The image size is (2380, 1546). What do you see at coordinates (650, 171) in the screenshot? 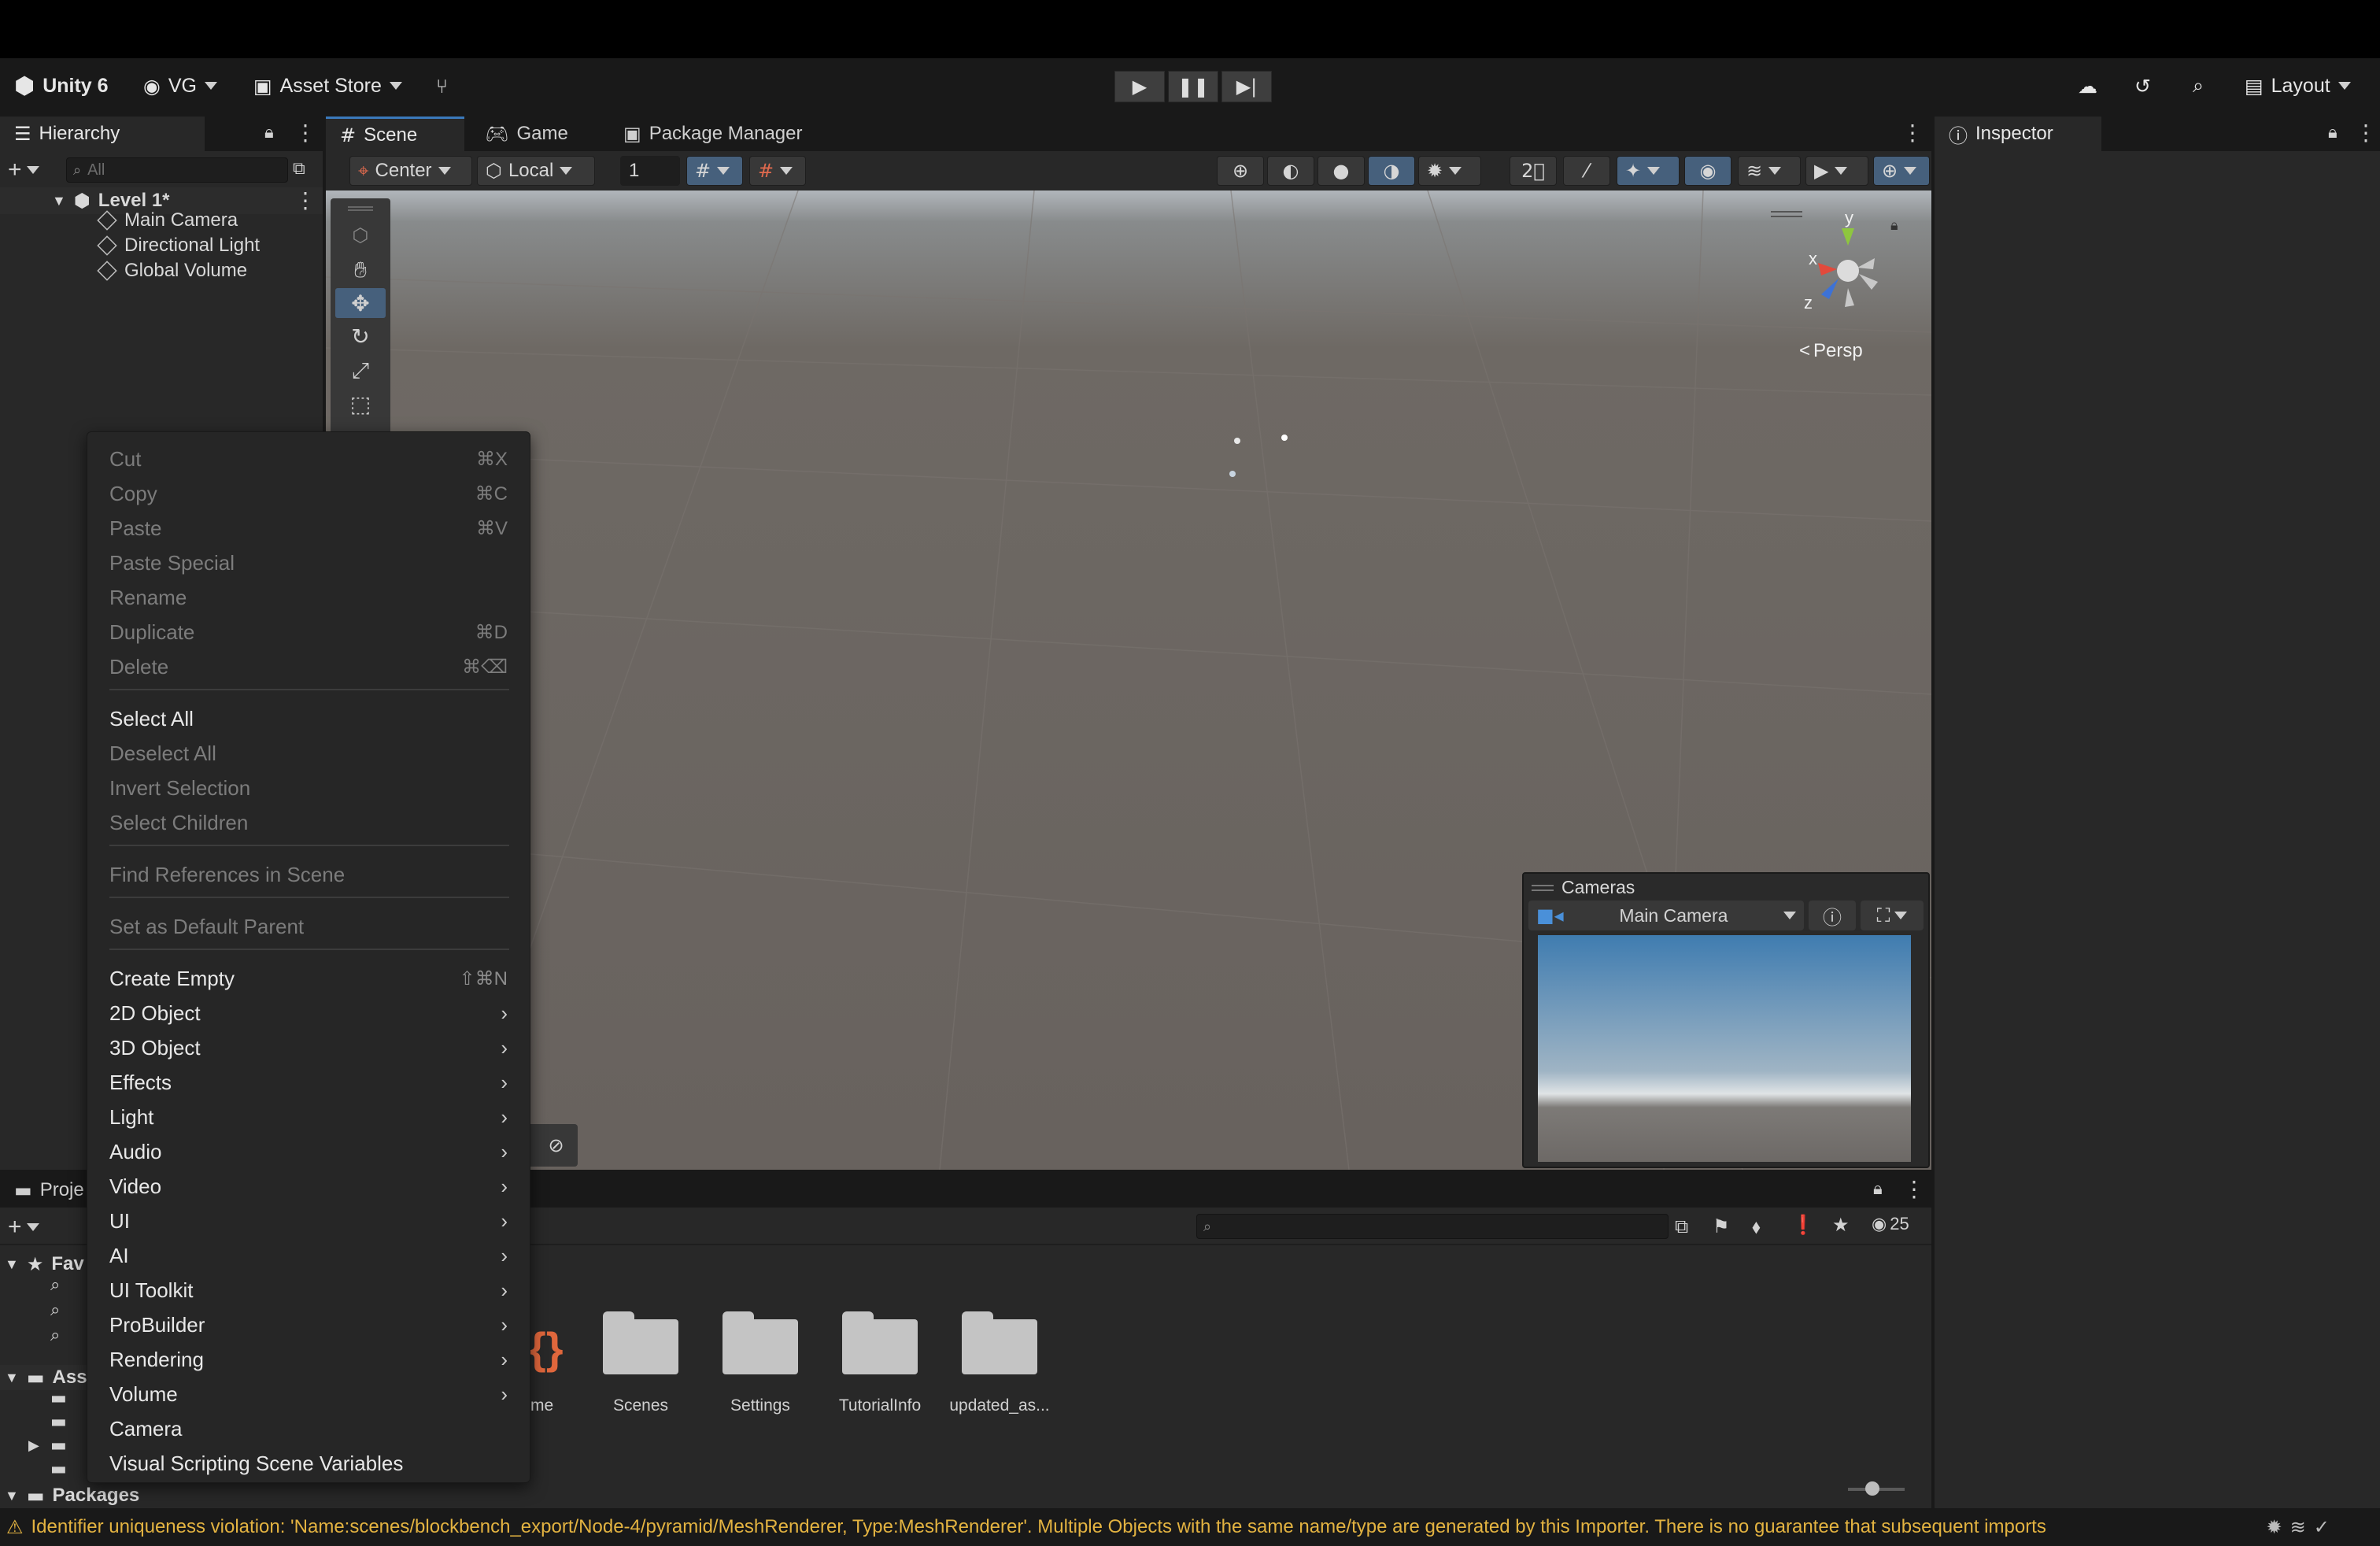
I see `grid-size-input: 1` at bounding box center [650, 171].